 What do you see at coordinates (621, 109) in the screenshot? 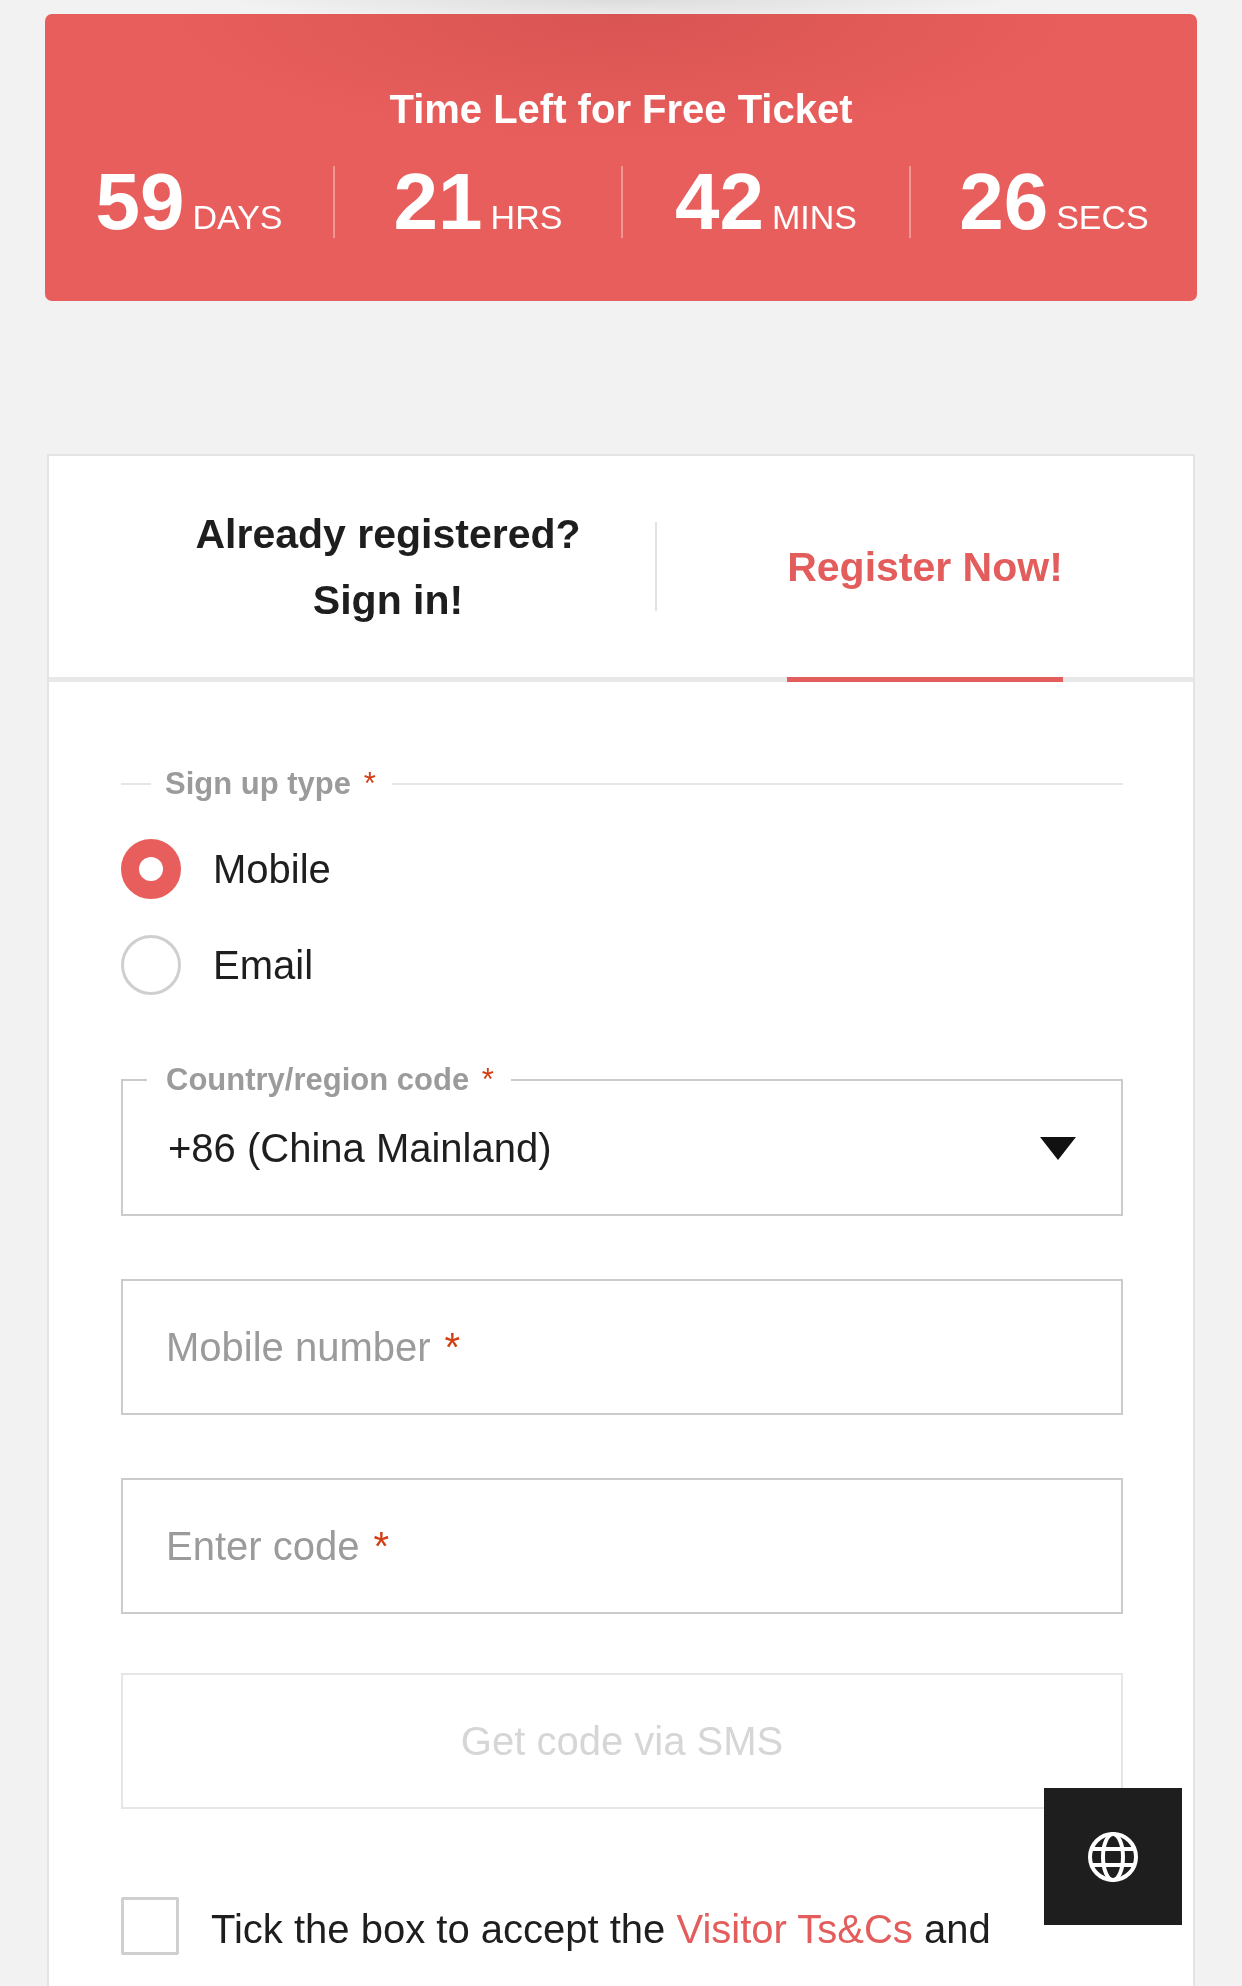
I see `countdown-title: Time Left for Free Ticket` at bounding box center [621, 109].